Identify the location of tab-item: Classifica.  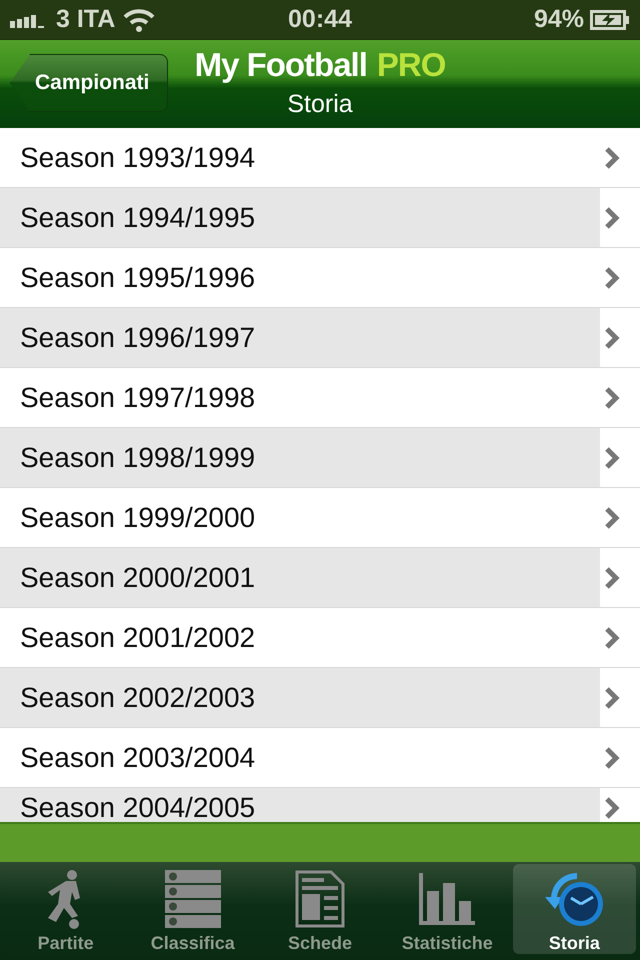
(192, 909).